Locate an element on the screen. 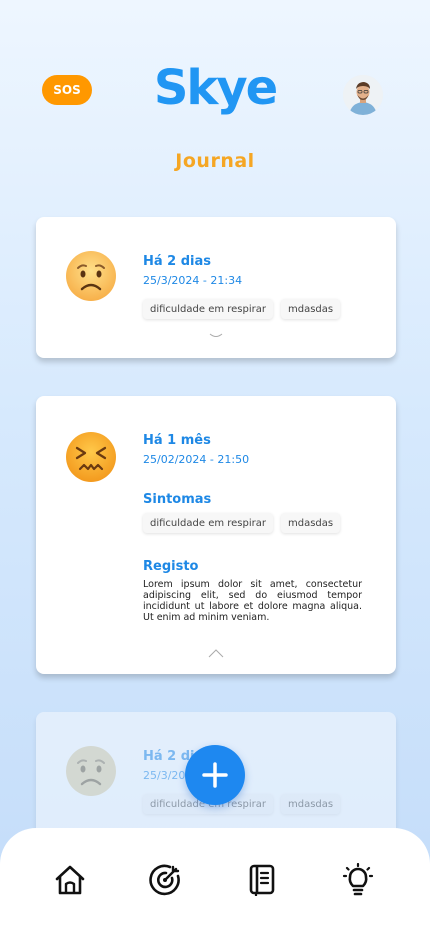 This screenshot has width=430, height=932. entry-relative-time: Há 2 dias is located at coordinates (177, 261).